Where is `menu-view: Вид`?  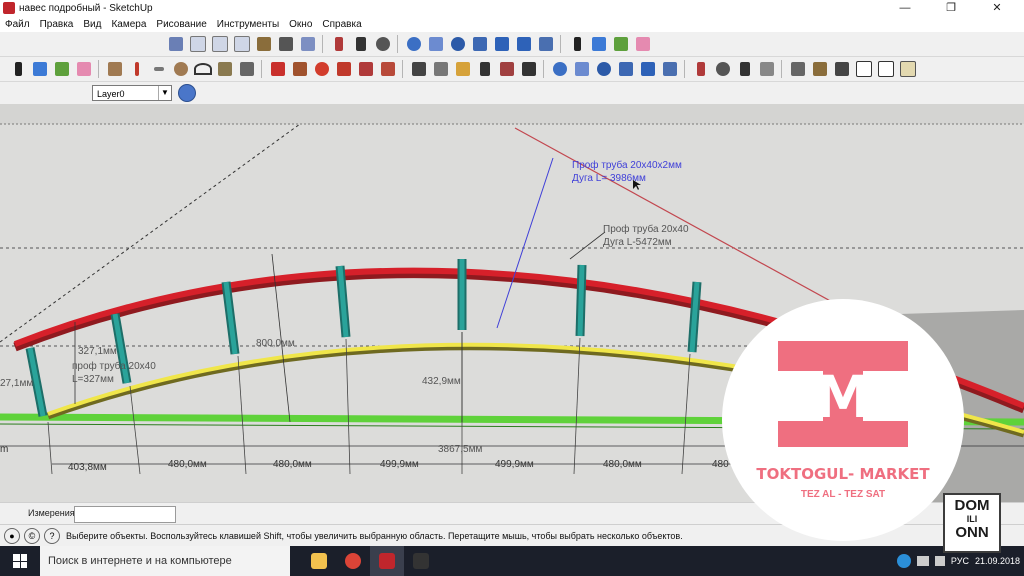 menu-view: Вид is located at coordinates (92, 24).